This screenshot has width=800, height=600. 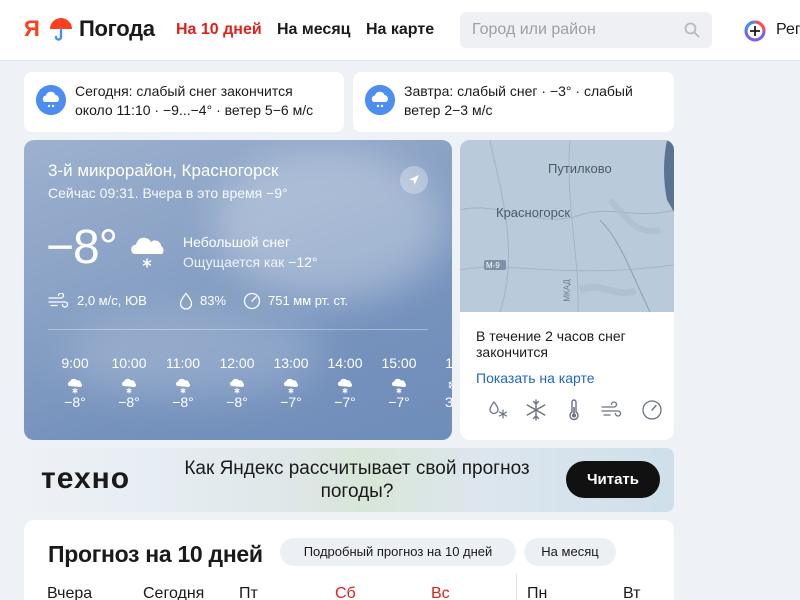 I want to click on feels-like-label: Ощущается как, so click(x=234, y=262).